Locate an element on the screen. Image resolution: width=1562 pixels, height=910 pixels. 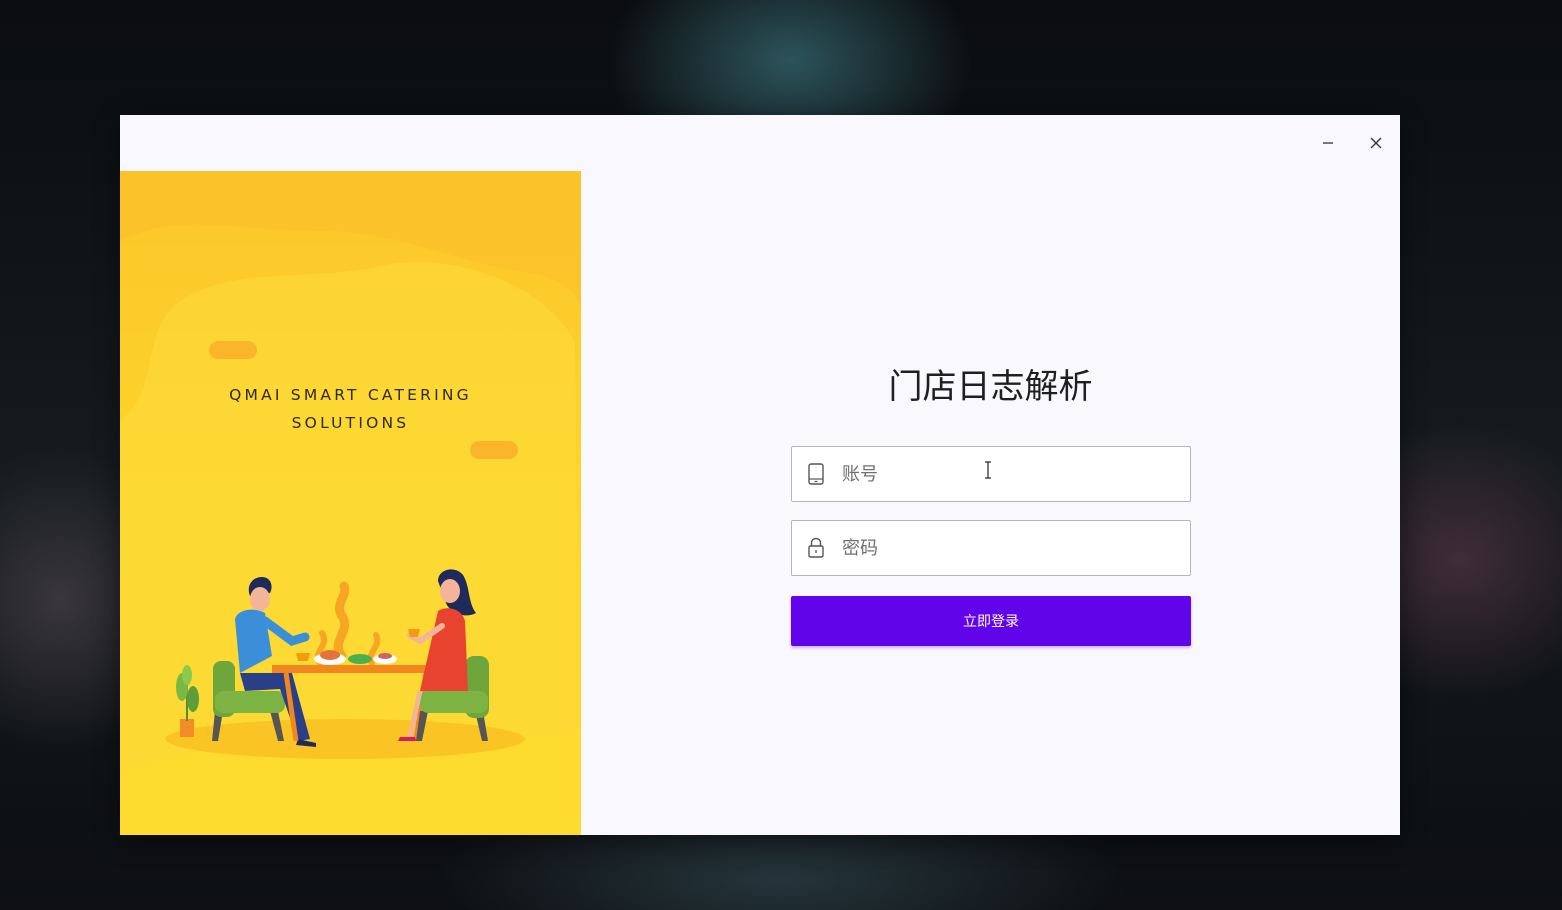
password-field is located at coordinates (991, 548).